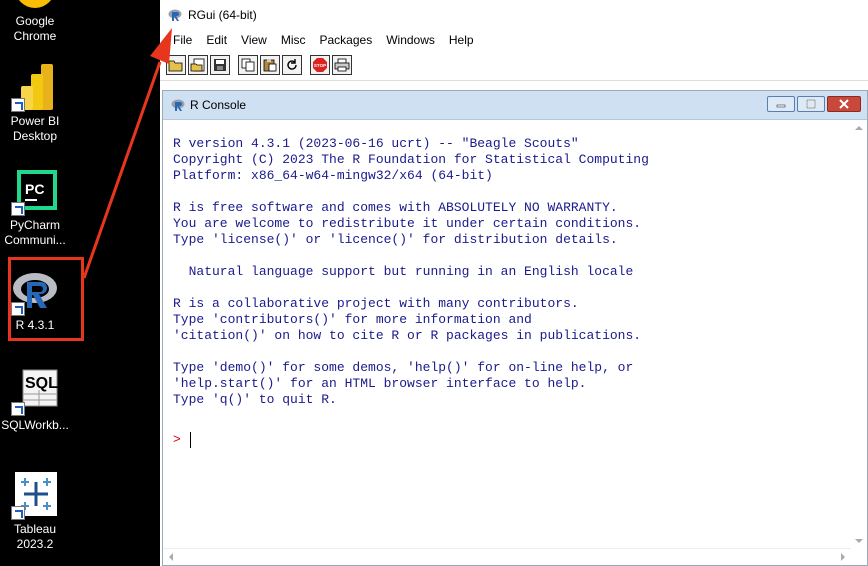 This screenshot has height=566, width=868. I want to click on vertical-scrollbar, so click(859, 334).